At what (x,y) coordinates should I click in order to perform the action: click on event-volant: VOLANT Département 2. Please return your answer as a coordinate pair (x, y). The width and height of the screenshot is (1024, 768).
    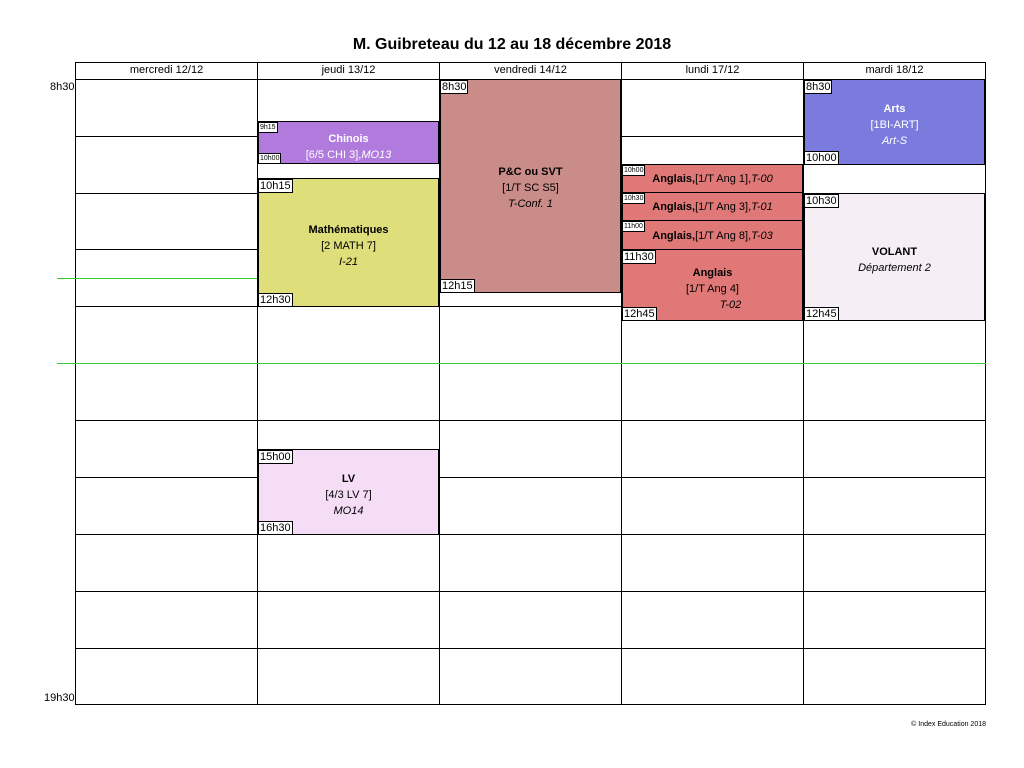
    Looking at the image, I should click on (894, 257).